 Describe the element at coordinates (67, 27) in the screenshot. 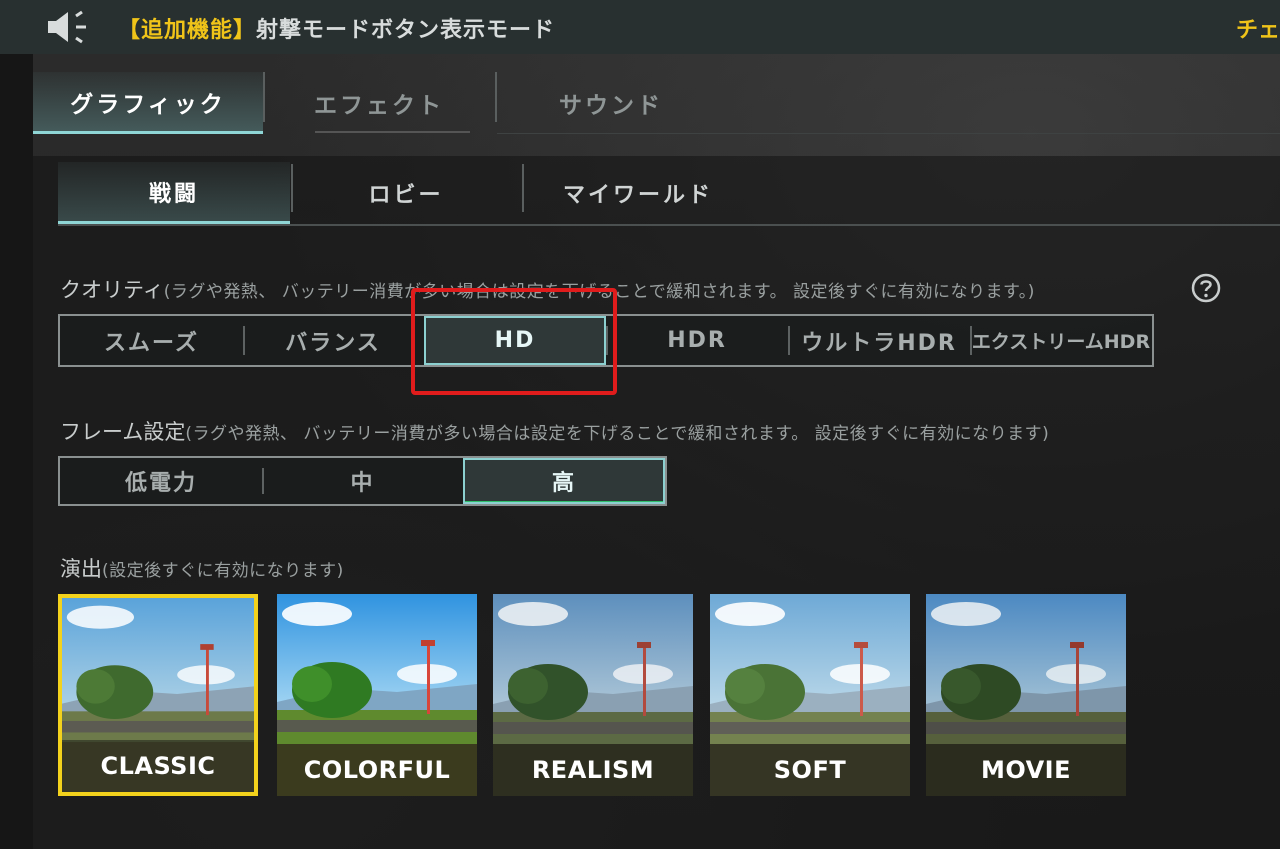

I see `speaker-icon` at that location.